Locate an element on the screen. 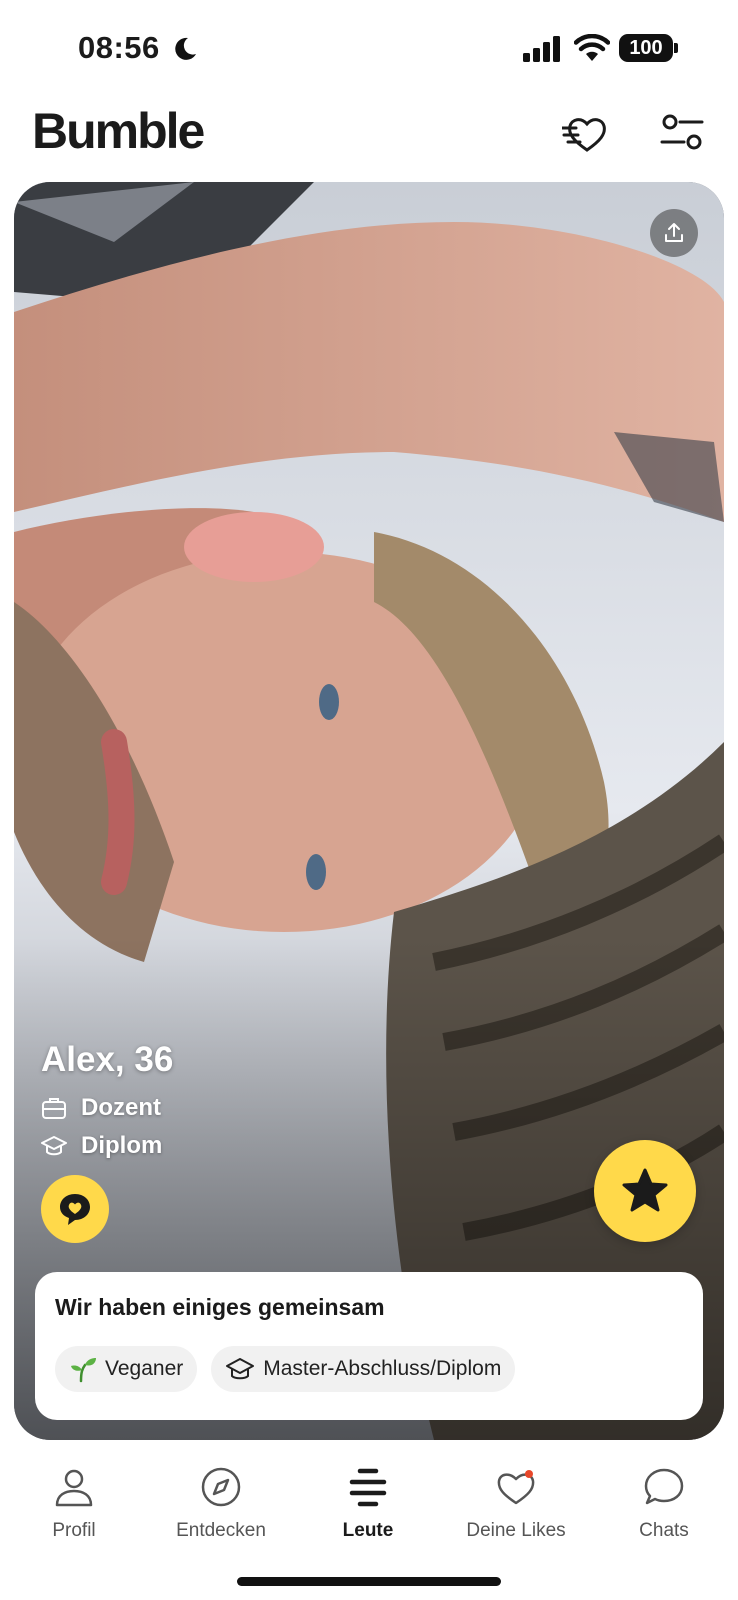  heart-chat-bubble-icon is located at coordinates (75, 1209).